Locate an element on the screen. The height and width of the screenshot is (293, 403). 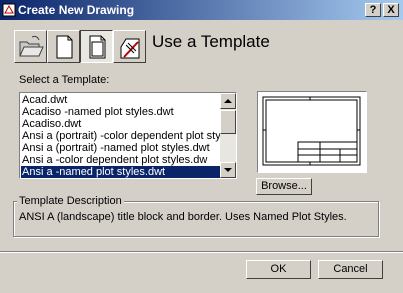
arrow-up-icon is located at coordinates (228, 101).